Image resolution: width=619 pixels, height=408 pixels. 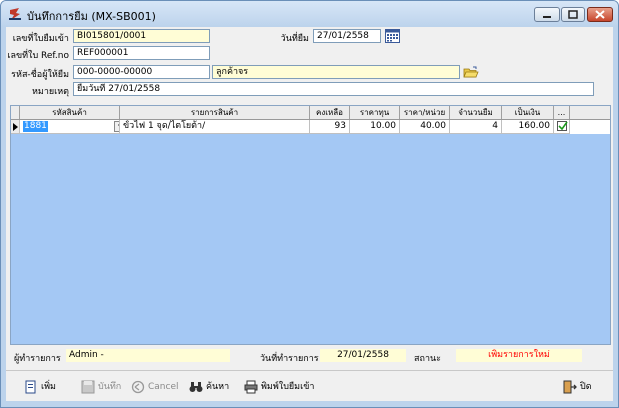 What do you see at coordinates (336, 72) in the screenshot?
I see `borrower-name-field: ลูกค้าจร` at bounding box center [336, 72].